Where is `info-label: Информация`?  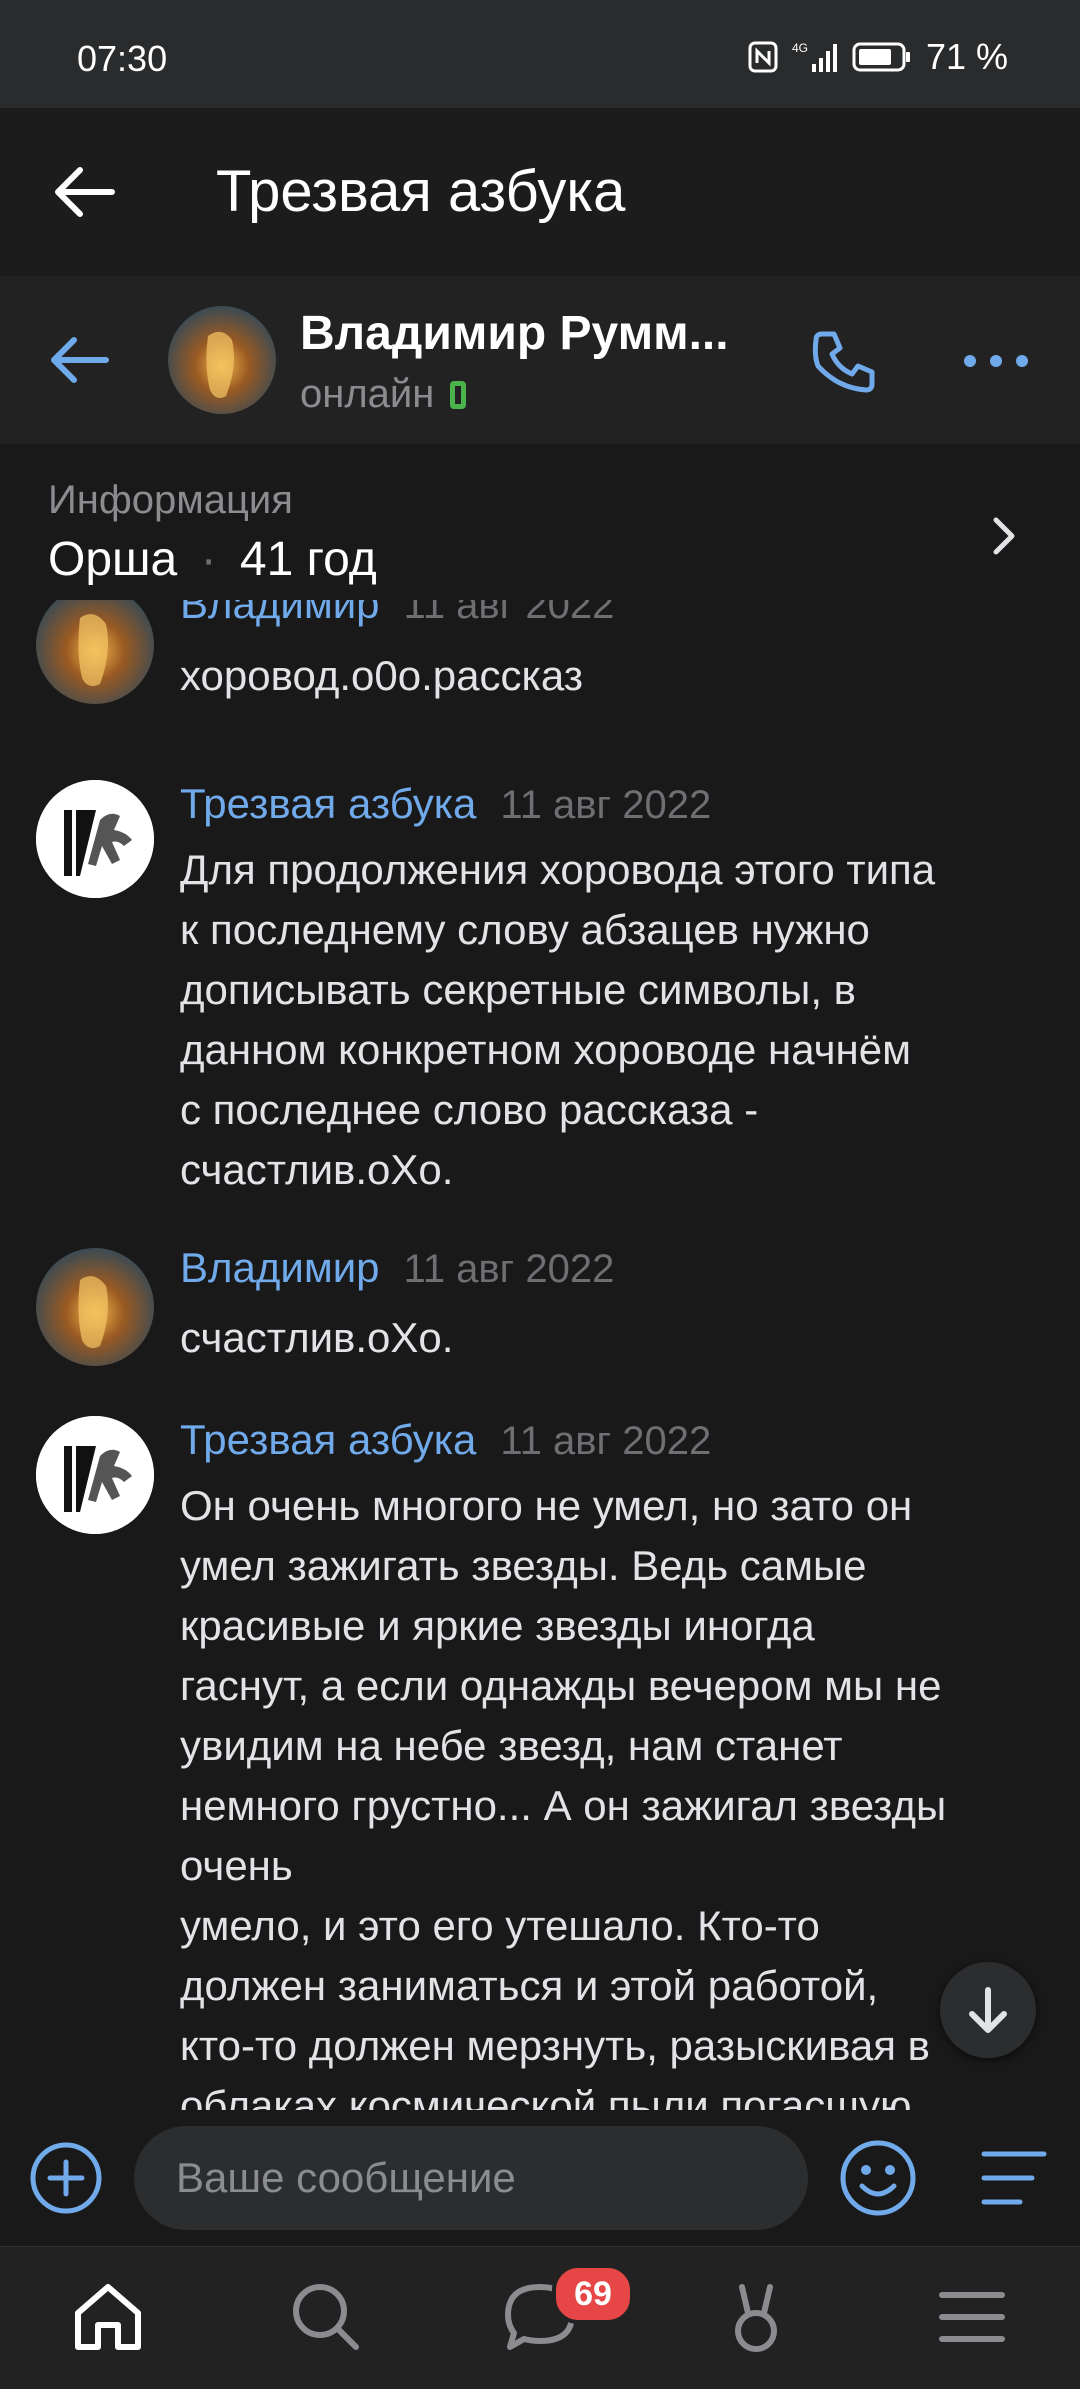
info-label: Информация is located at coordinates (170, 500).